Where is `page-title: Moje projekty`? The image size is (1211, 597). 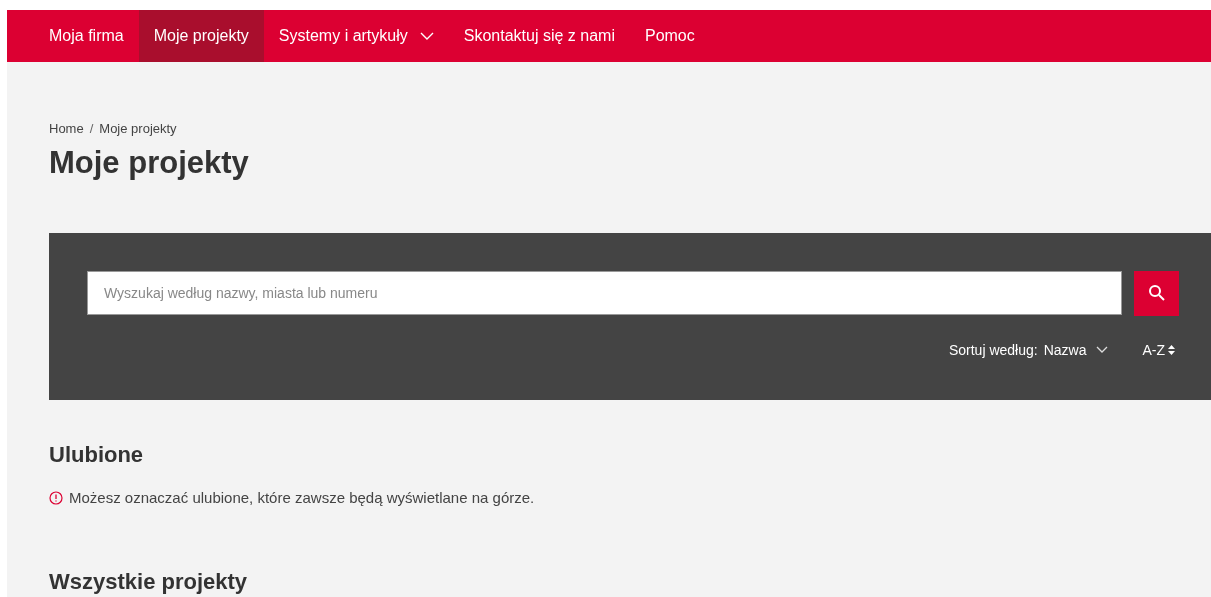
page-title: Moje projekty is located at coordinates (149, 162).